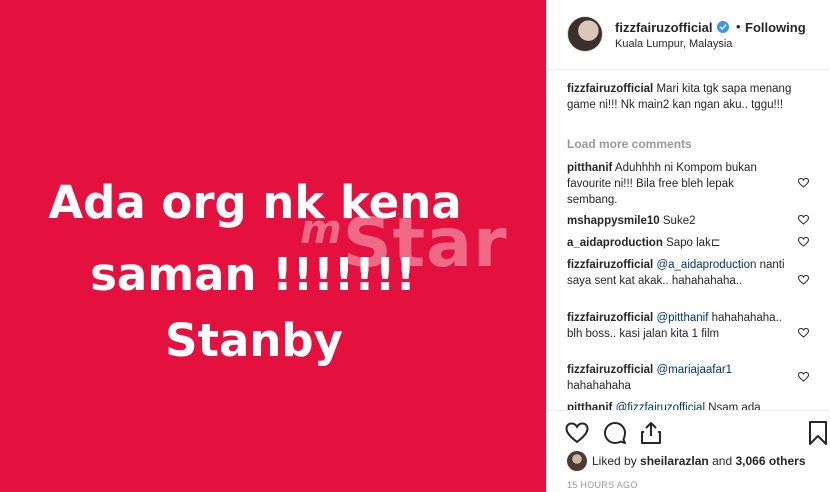 This screenshot has width=830, height=492. Describe the element at coordinates (734, 406) in the screenshot. I see `comment-text: Nsam ada` at that location.